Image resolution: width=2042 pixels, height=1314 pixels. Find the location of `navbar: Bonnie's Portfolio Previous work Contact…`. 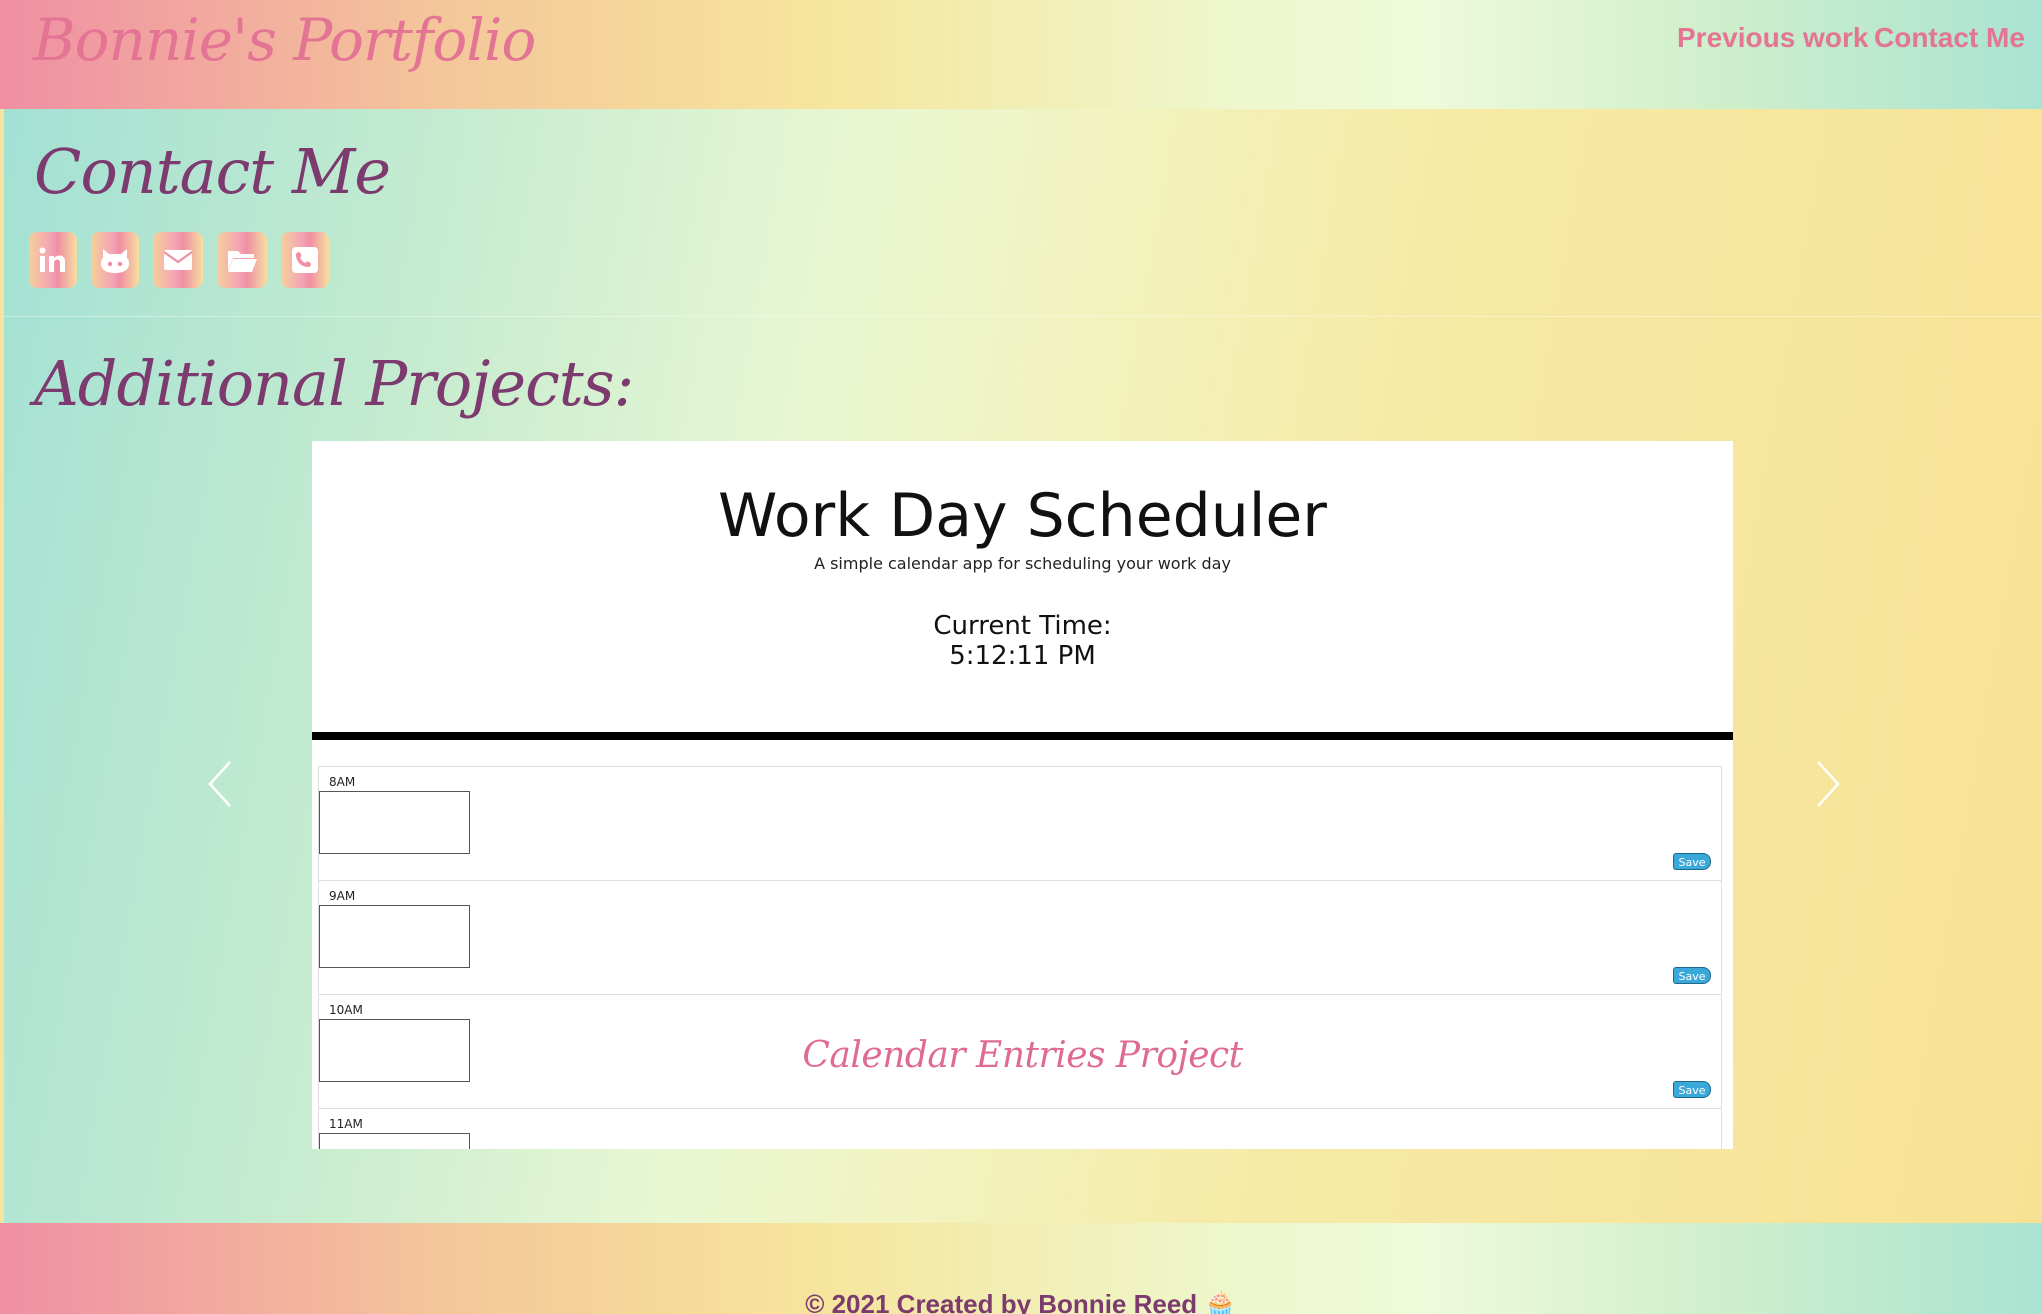

navbar: Bonnie's Portfolio Previous work Contact… is located at coordinates (1021, 54).